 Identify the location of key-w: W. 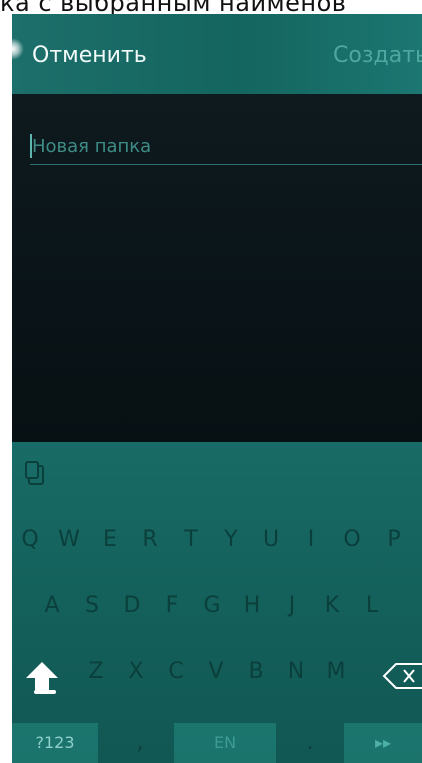
(69, 540).